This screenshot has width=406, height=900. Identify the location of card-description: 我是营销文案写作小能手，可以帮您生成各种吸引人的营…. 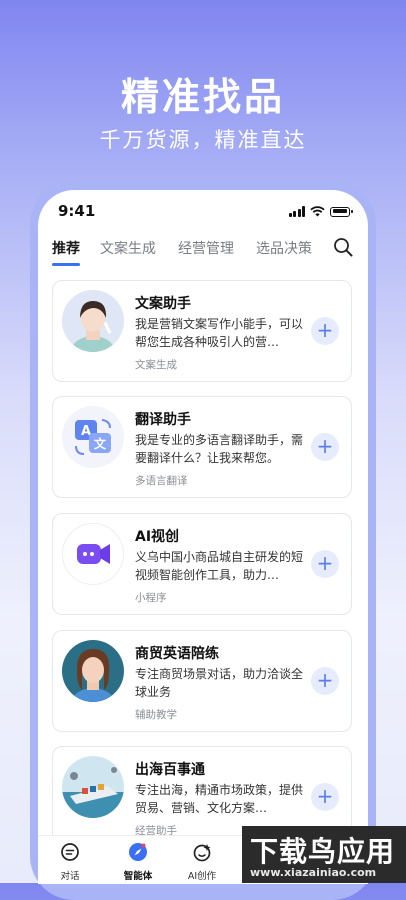
(219, 333).